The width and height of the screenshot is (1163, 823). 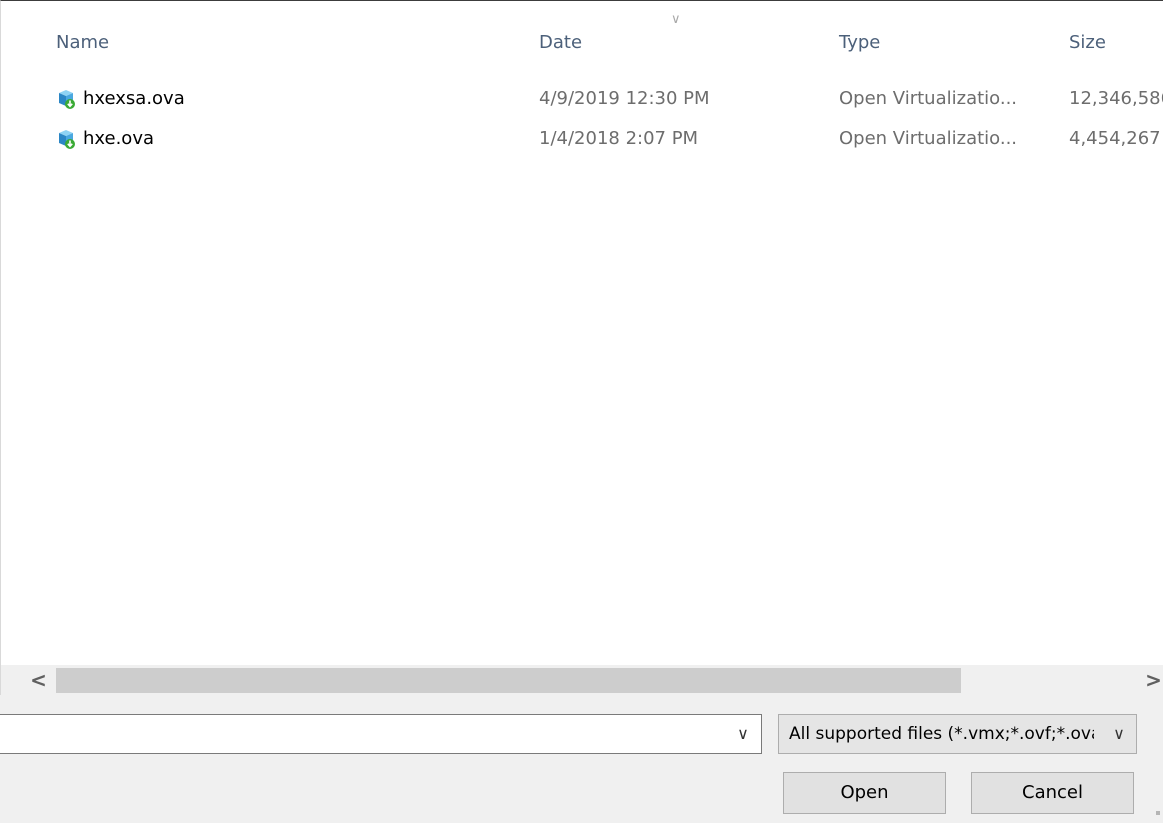 What do you see at coordinates (1115, 138) in the screenshot?
I see `file-size: 4,454,267` at bounding box center [1115, 138].